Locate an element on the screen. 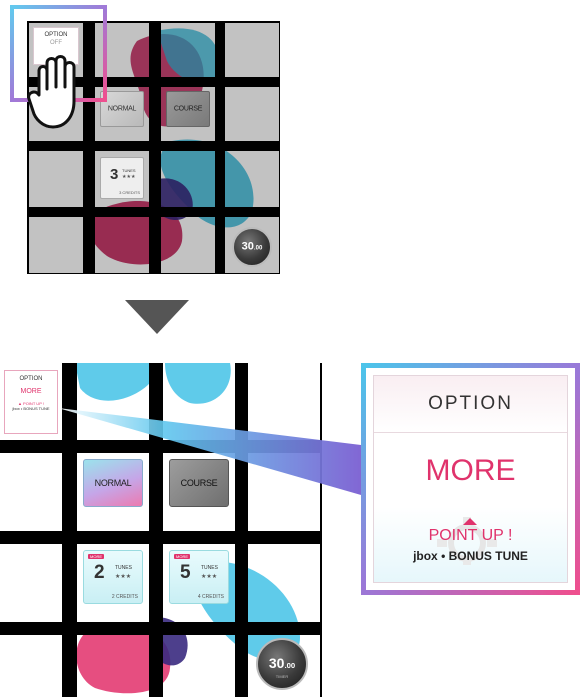 This screenshot has height=697, width=582. option-sub: jbox • BONUS TUNE is located at coordinates (31, 408).